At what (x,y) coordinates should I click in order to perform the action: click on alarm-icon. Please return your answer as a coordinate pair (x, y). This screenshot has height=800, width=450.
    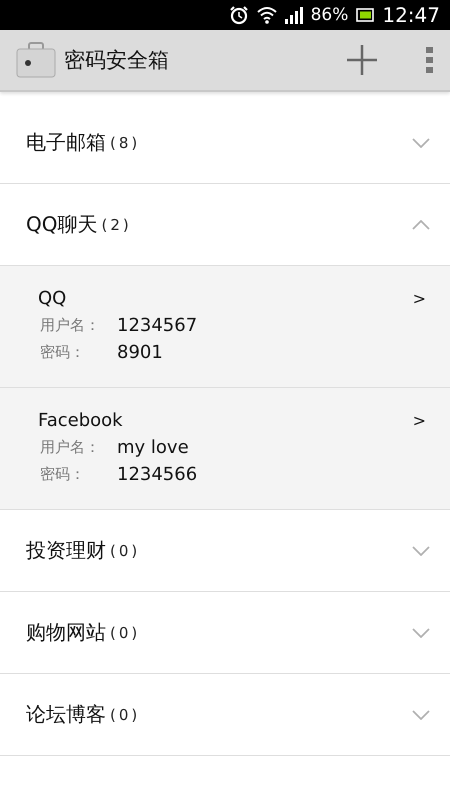
    Looking at the image, I should click on (238, 15).